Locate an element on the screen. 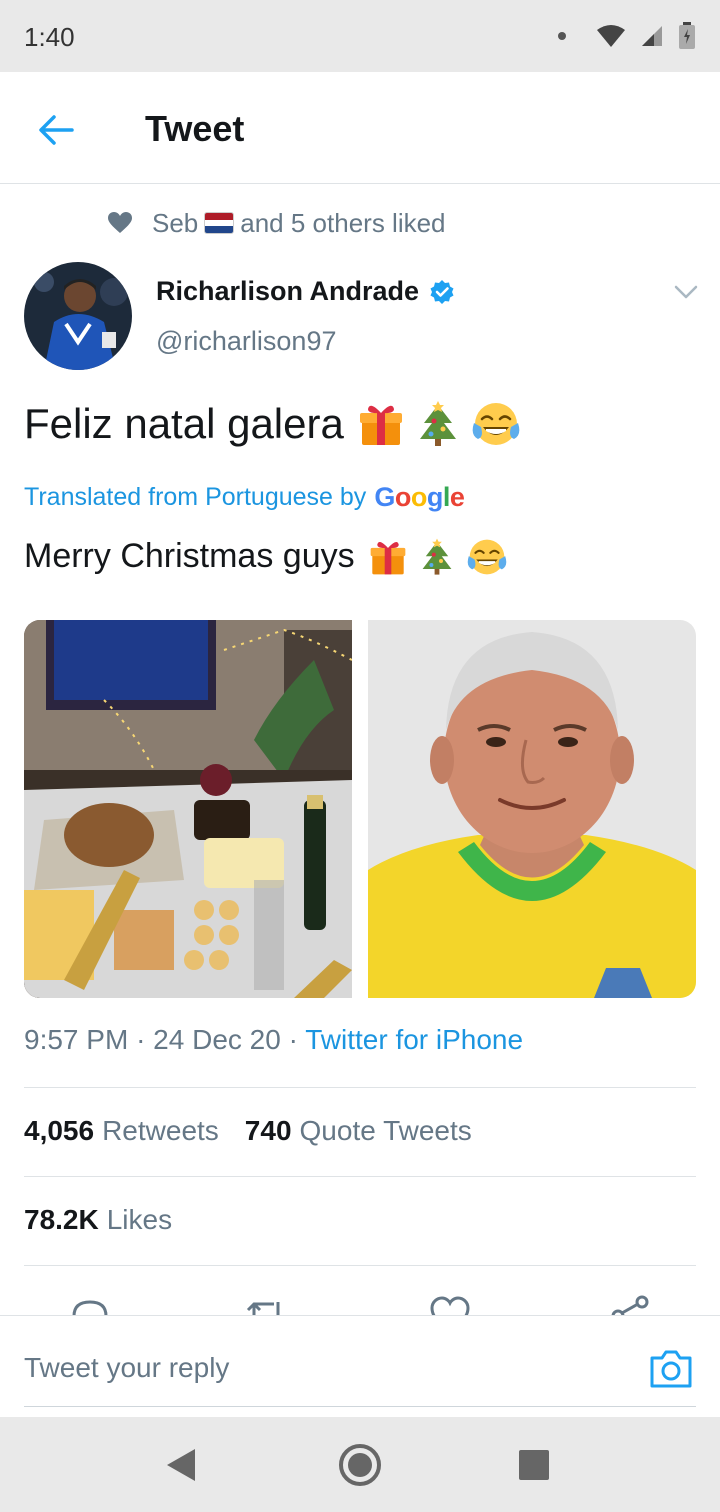 The width and height of the screenshot is (720, 1512). reply-underline is located at coordinates (360, 1406).